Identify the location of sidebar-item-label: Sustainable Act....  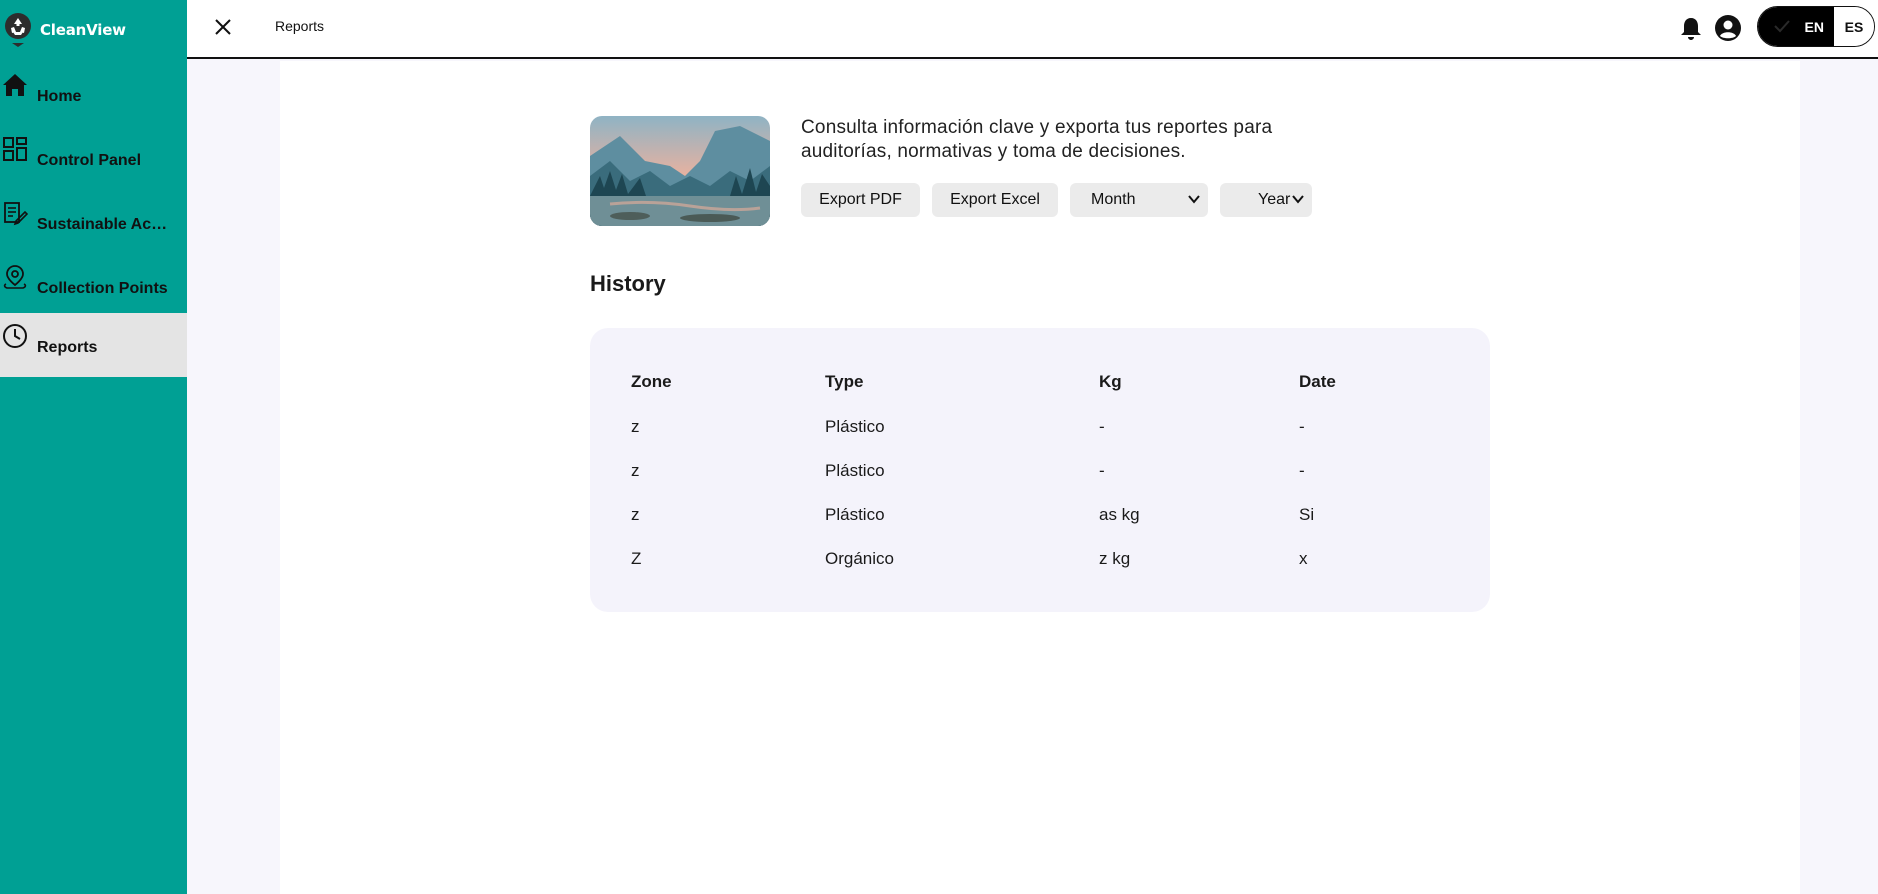
(103, 224).